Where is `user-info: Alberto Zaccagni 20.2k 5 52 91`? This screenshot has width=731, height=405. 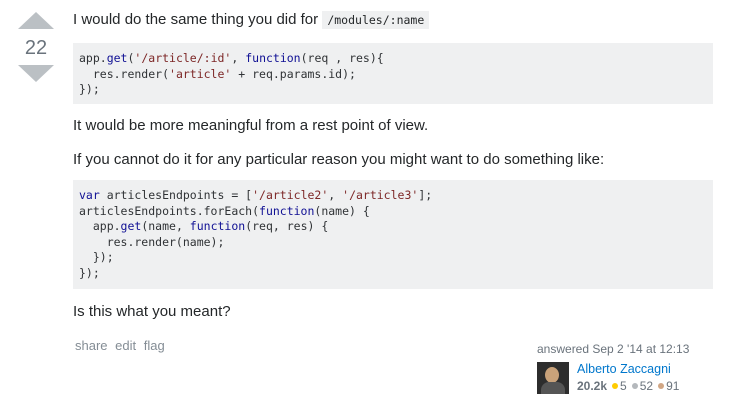
user-info: Alberto Zaccagni 20.2k 5 52 91 is located at coordinates (627, 378).